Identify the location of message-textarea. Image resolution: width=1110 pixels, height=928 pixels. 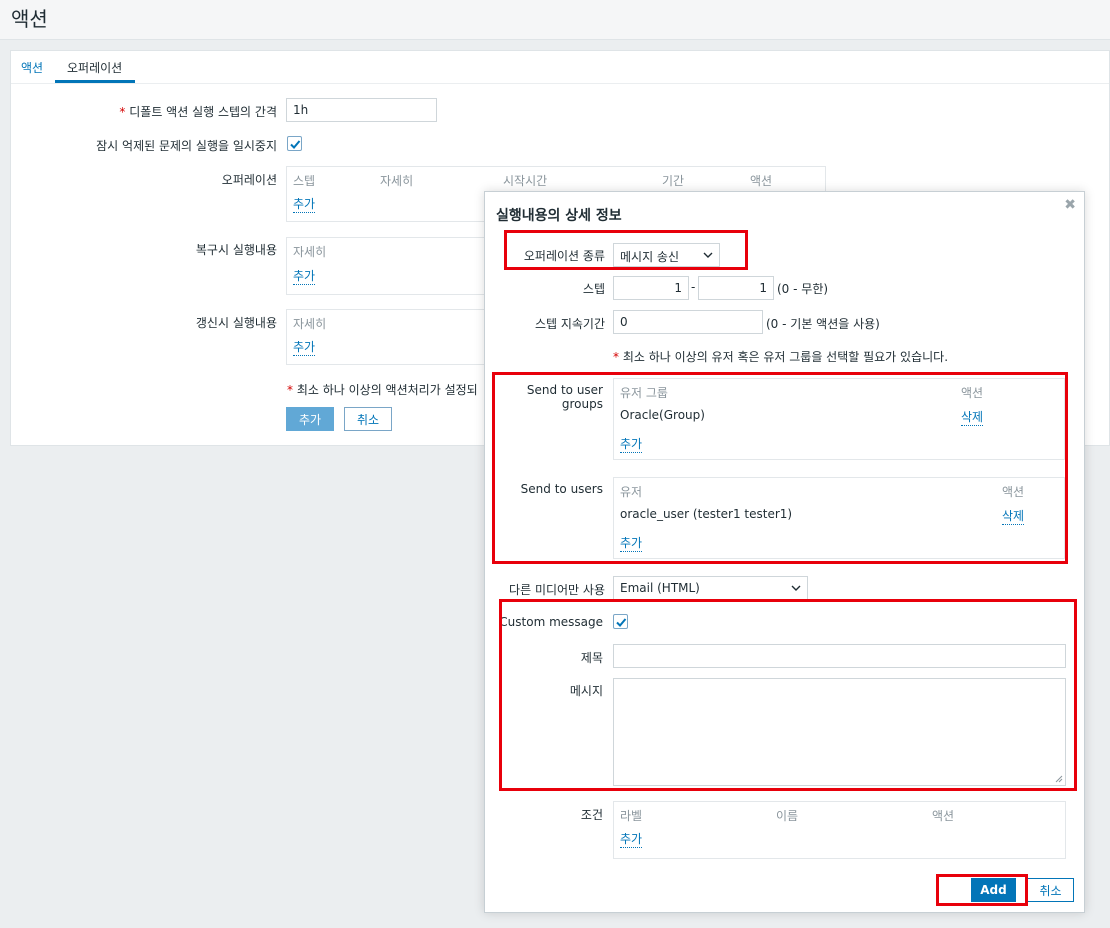
(839, 732).